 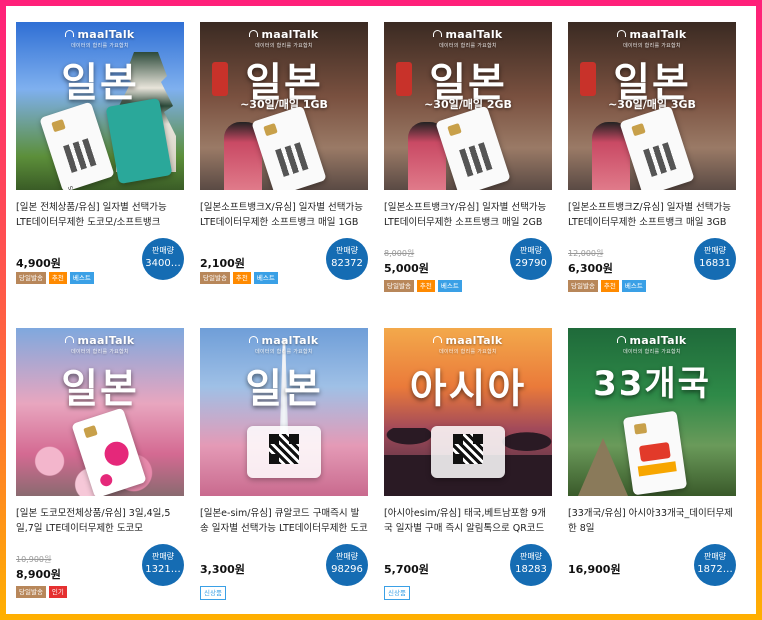 I want to click on qr-code-icon, so click(x=468, y=449).